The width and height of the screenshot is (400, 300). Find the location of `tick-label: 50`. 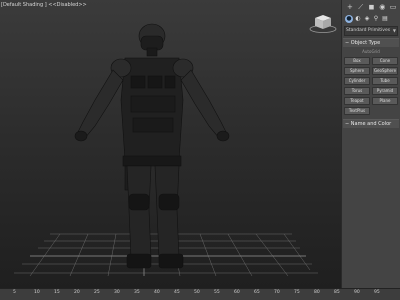

tick-label: 50 is located at coordinates (197, 292).